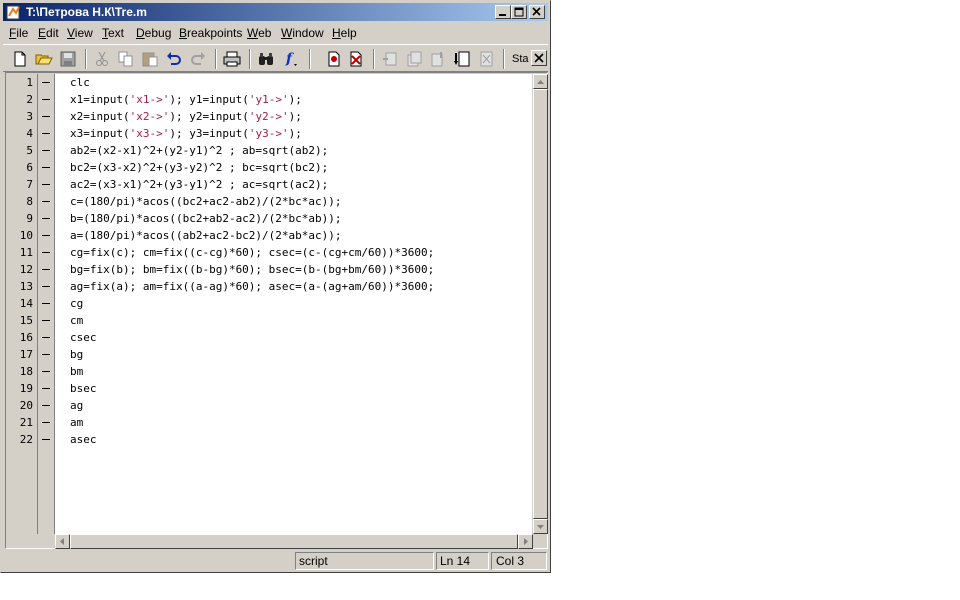  What do you see at coordinates (80, 33) in the screenshot?
I see `menu-view: View` at bounding box center [80, 33].